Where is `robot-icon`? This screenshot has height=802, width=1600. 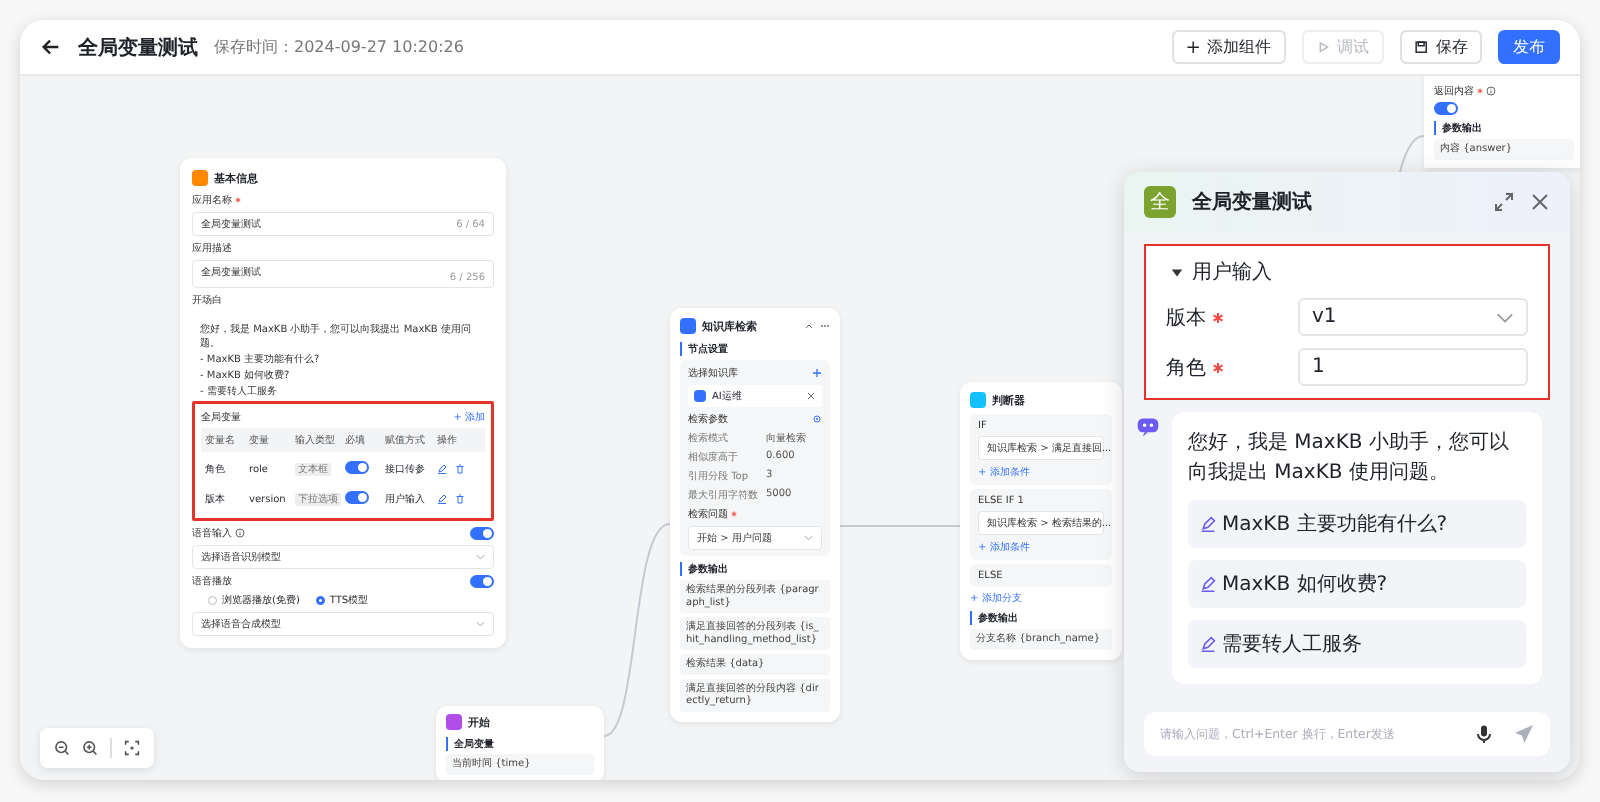
robot-icon is located at coordinates (1148, 427).